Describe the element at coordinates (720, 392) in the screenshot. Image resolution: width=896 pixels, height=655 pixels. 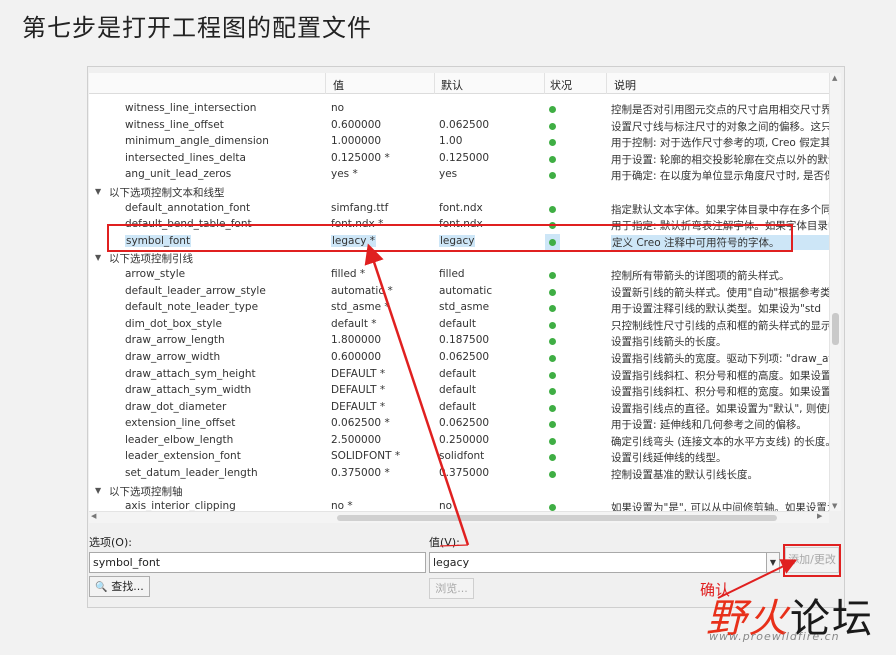
I see `option-description: 设置指引线斜杠、积分号和框的宽度。如果设置为` at that location.